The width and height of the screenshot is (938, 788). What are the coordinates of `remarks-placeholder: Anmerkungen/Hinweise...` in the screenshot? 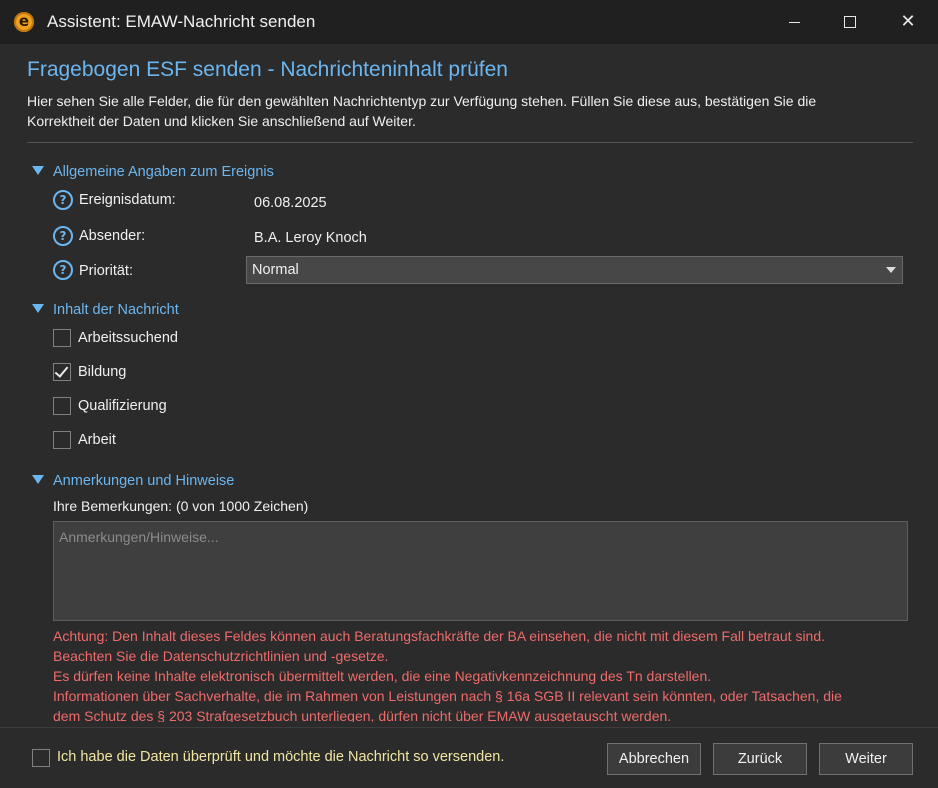 It's located at (139, 537).